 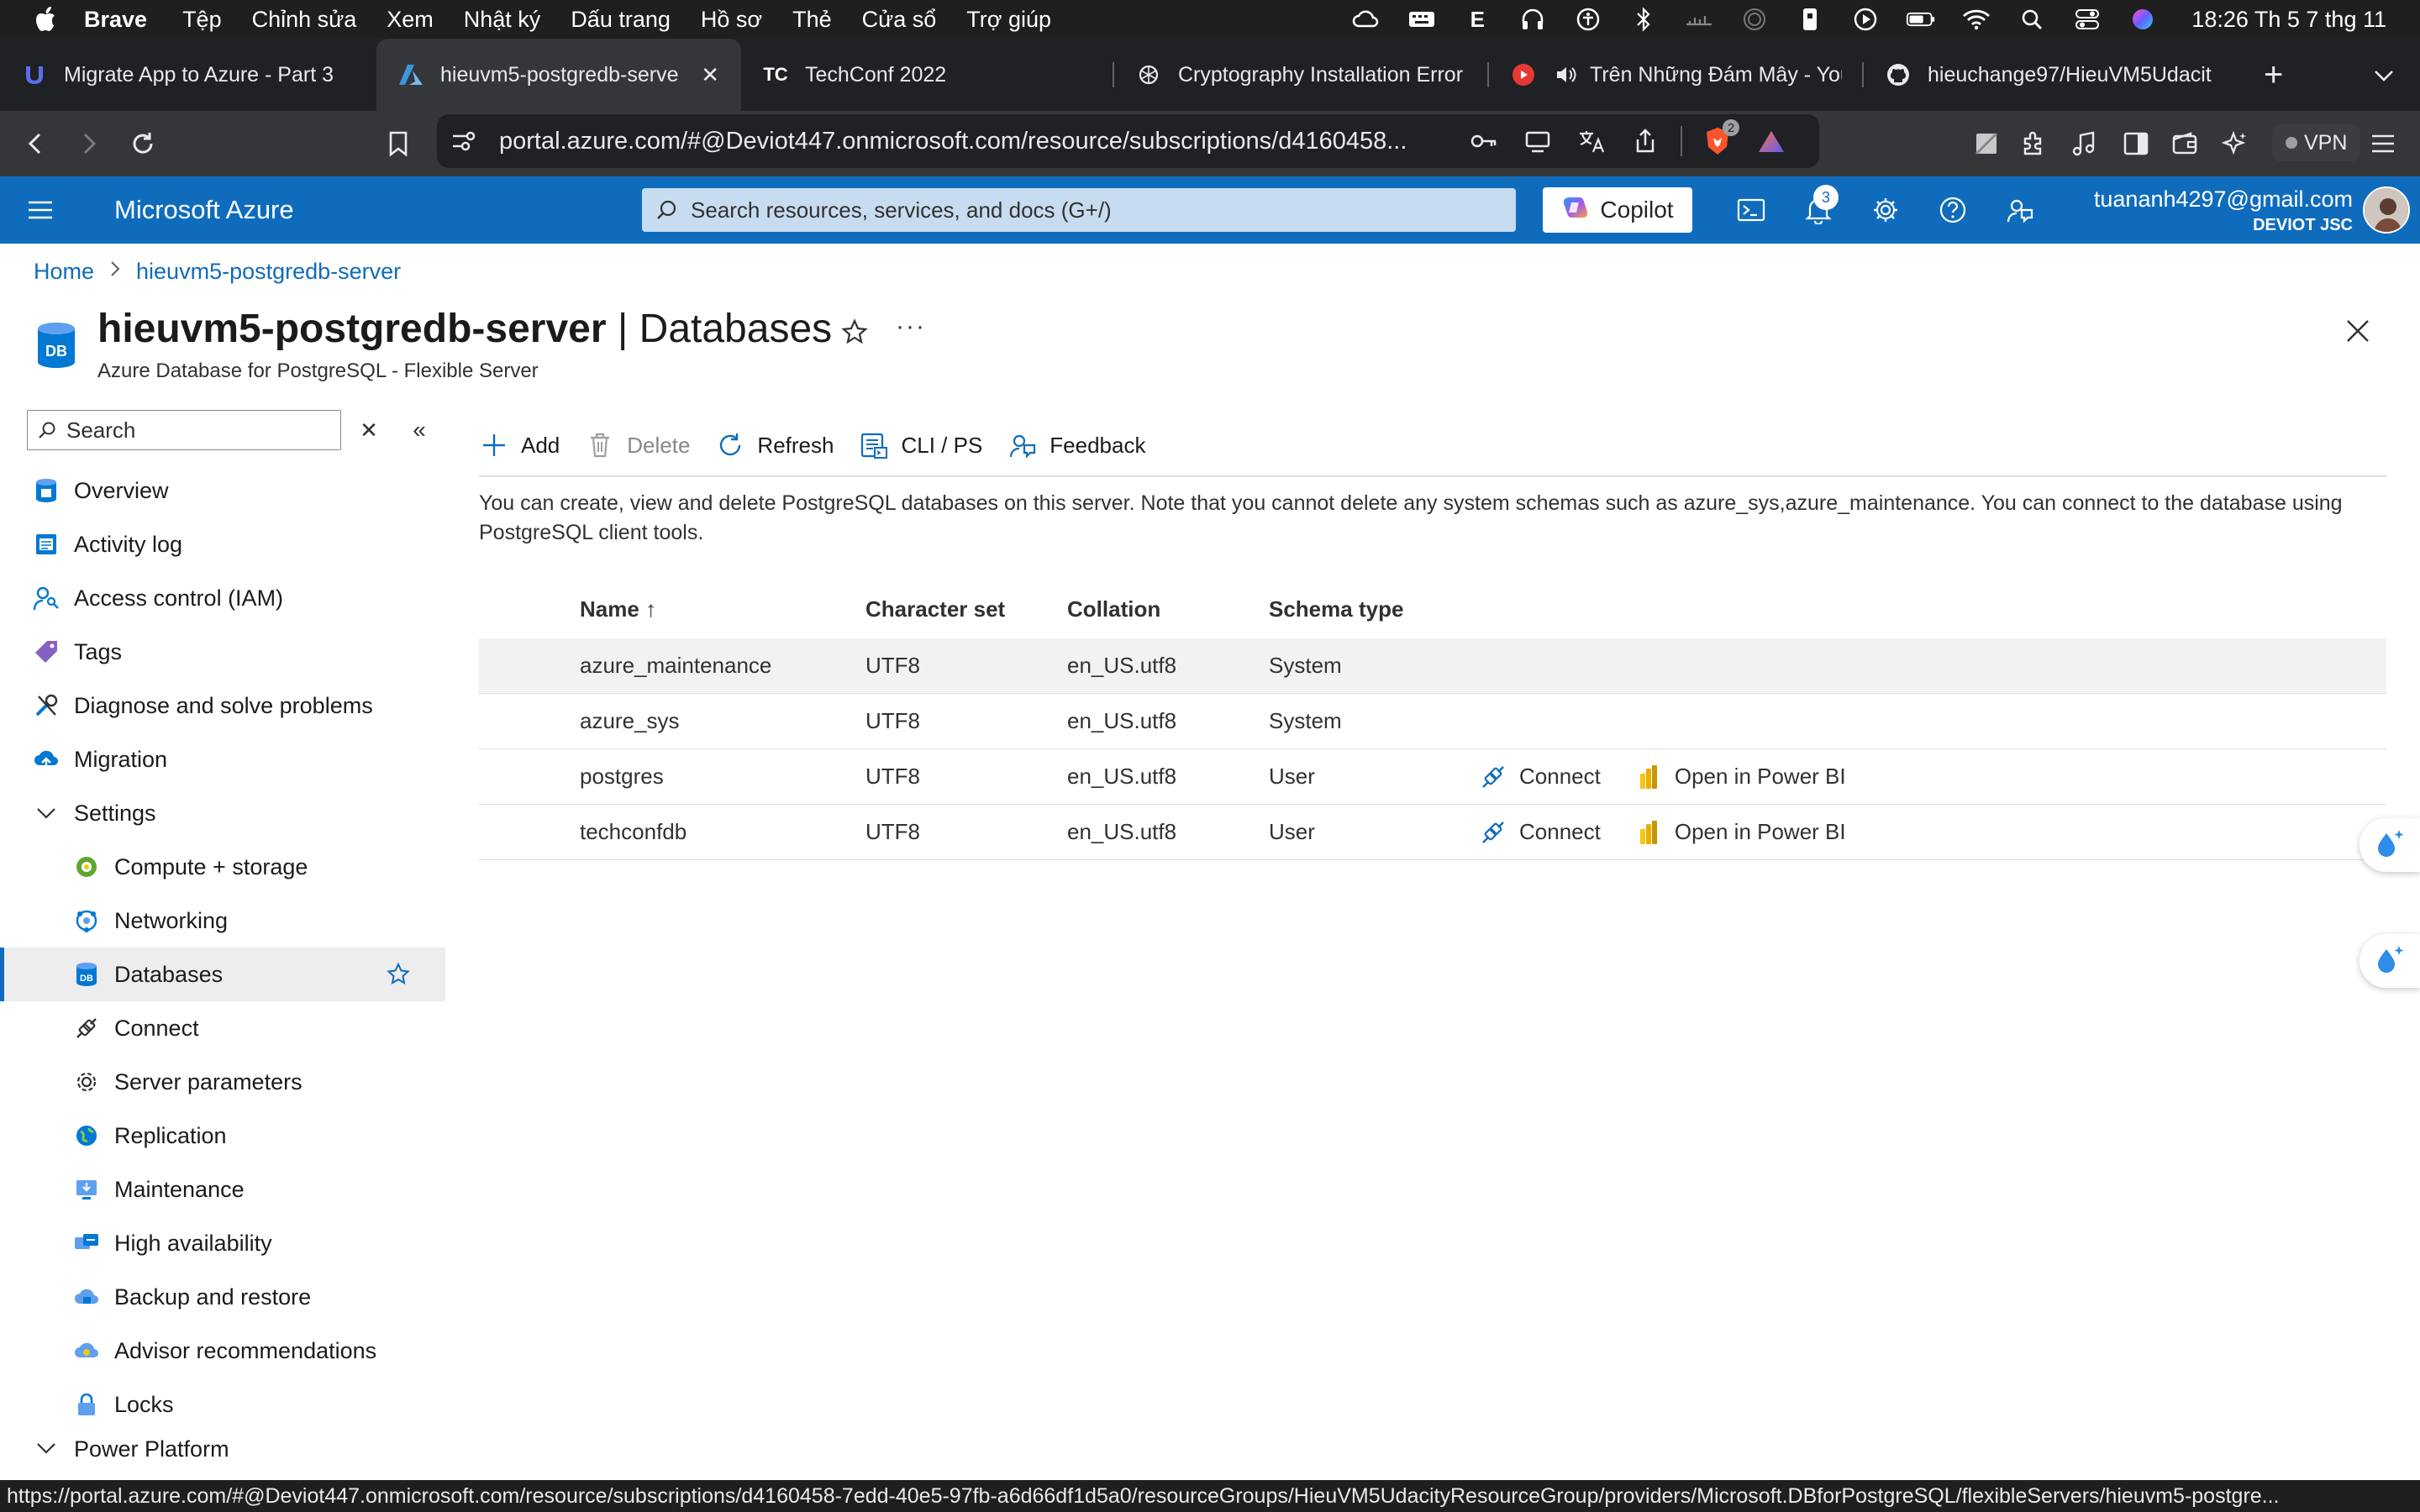 What do you see at coordinates (921, 445) in the screenshot?
I see `cli-ps-button: CLI / PS` at bounding box center [921, 445].